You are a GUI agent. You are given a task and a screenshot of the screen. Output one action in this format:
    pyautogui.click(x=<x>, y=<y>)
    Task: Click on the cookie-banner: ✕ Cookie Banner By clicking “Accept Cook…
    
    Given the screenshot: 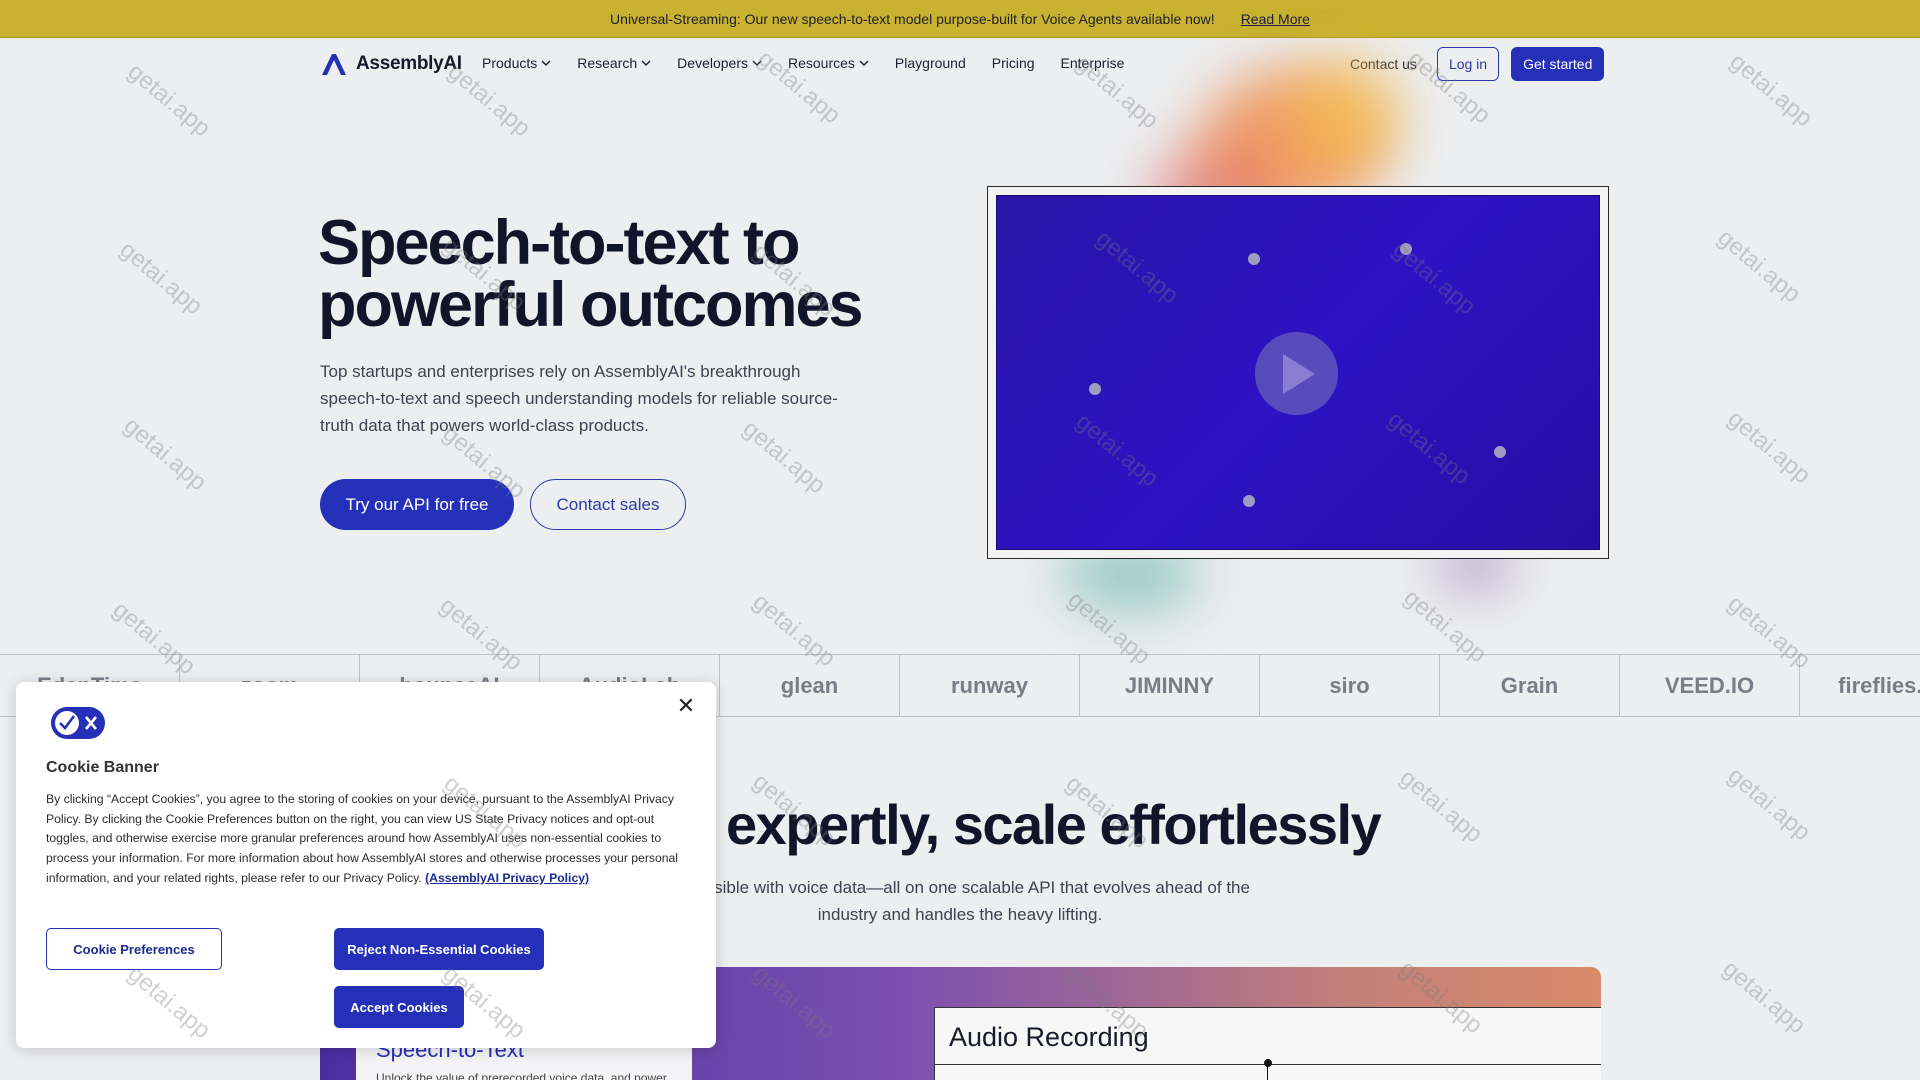 What is the action you would take?
    pyautogui.click(x=366, y=865)
    